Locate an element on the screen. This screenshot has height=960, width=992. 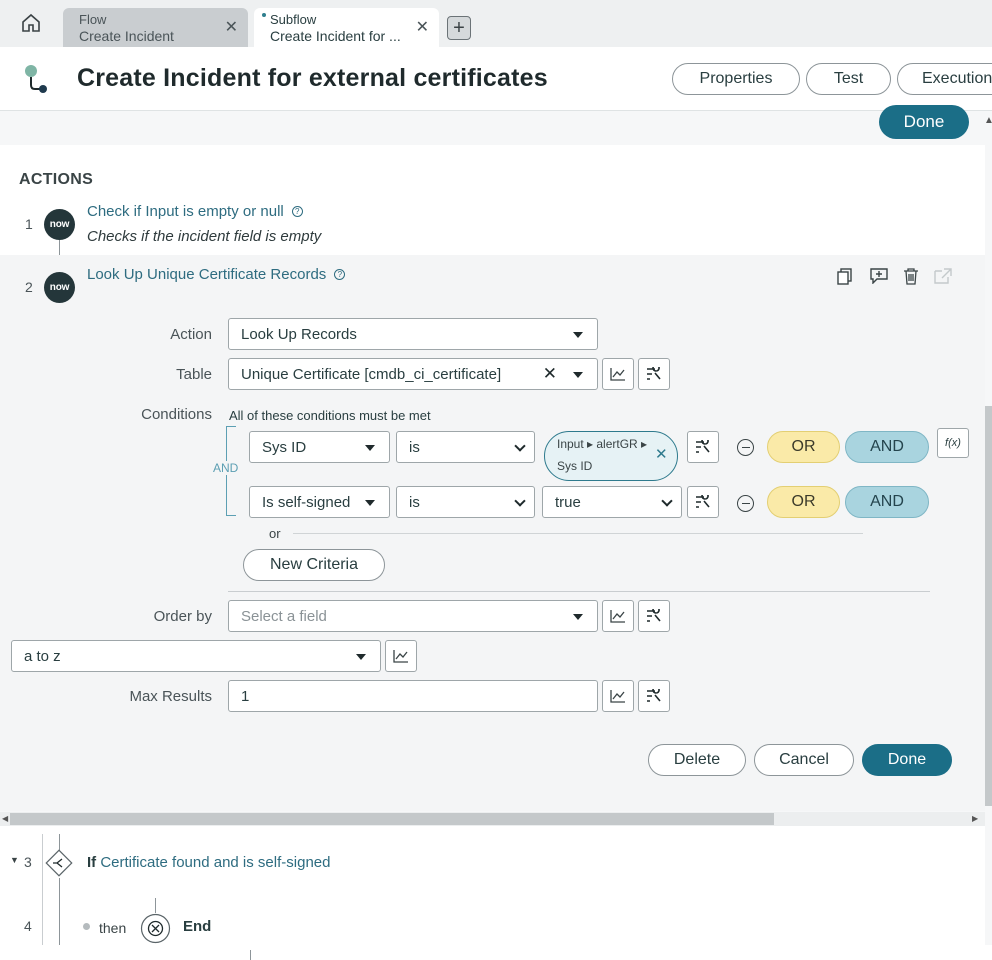
if-step-title: If Certificate found and is self-signed is located at coordinates (208, 862).